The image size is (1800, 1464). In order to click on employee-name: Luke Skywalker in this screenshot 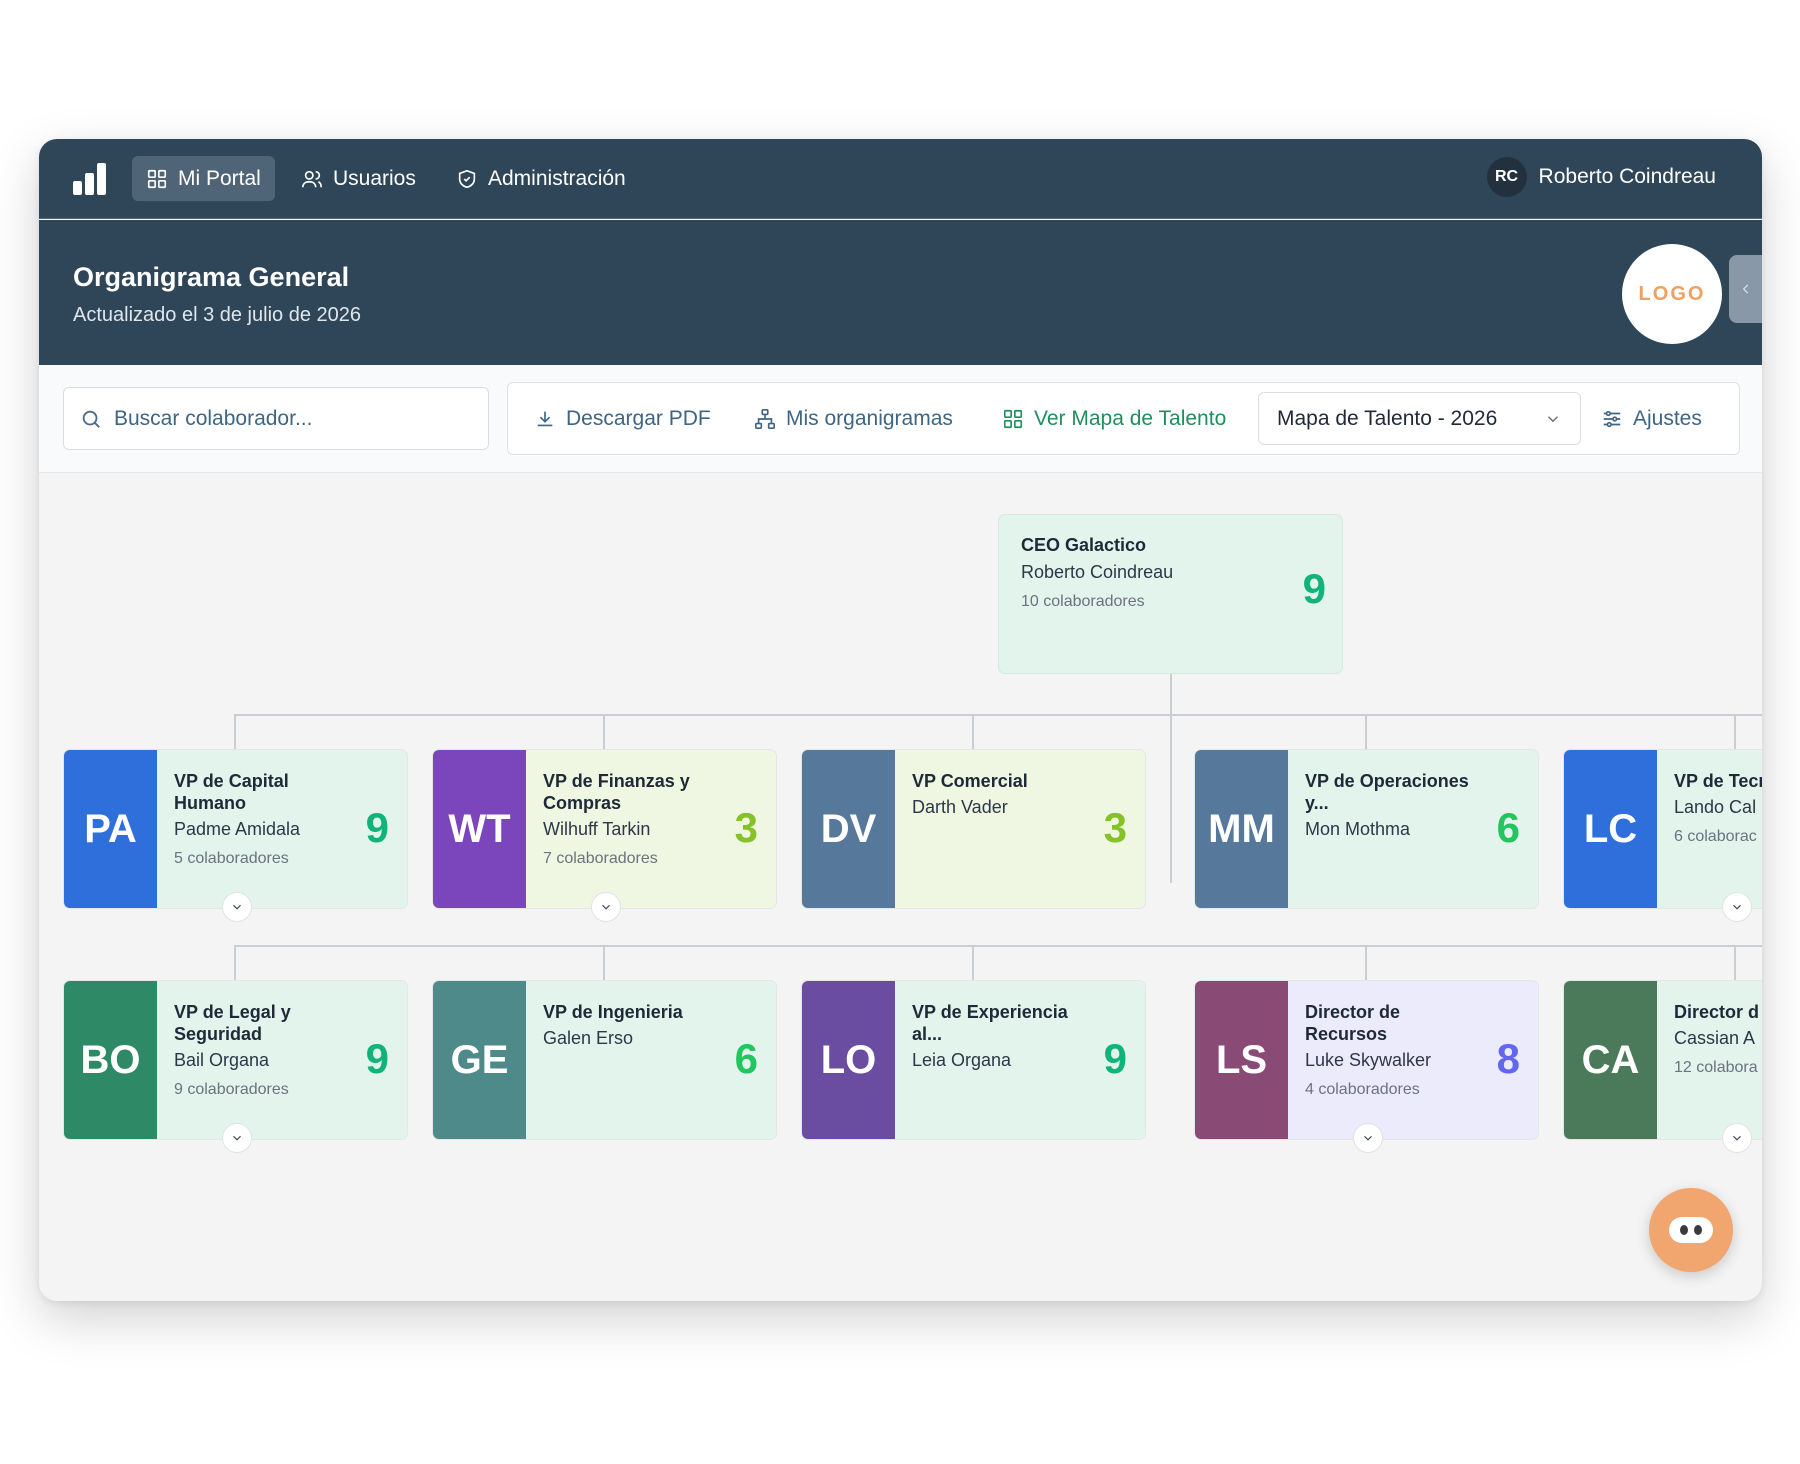, I will do `click(1368, 1060)`.